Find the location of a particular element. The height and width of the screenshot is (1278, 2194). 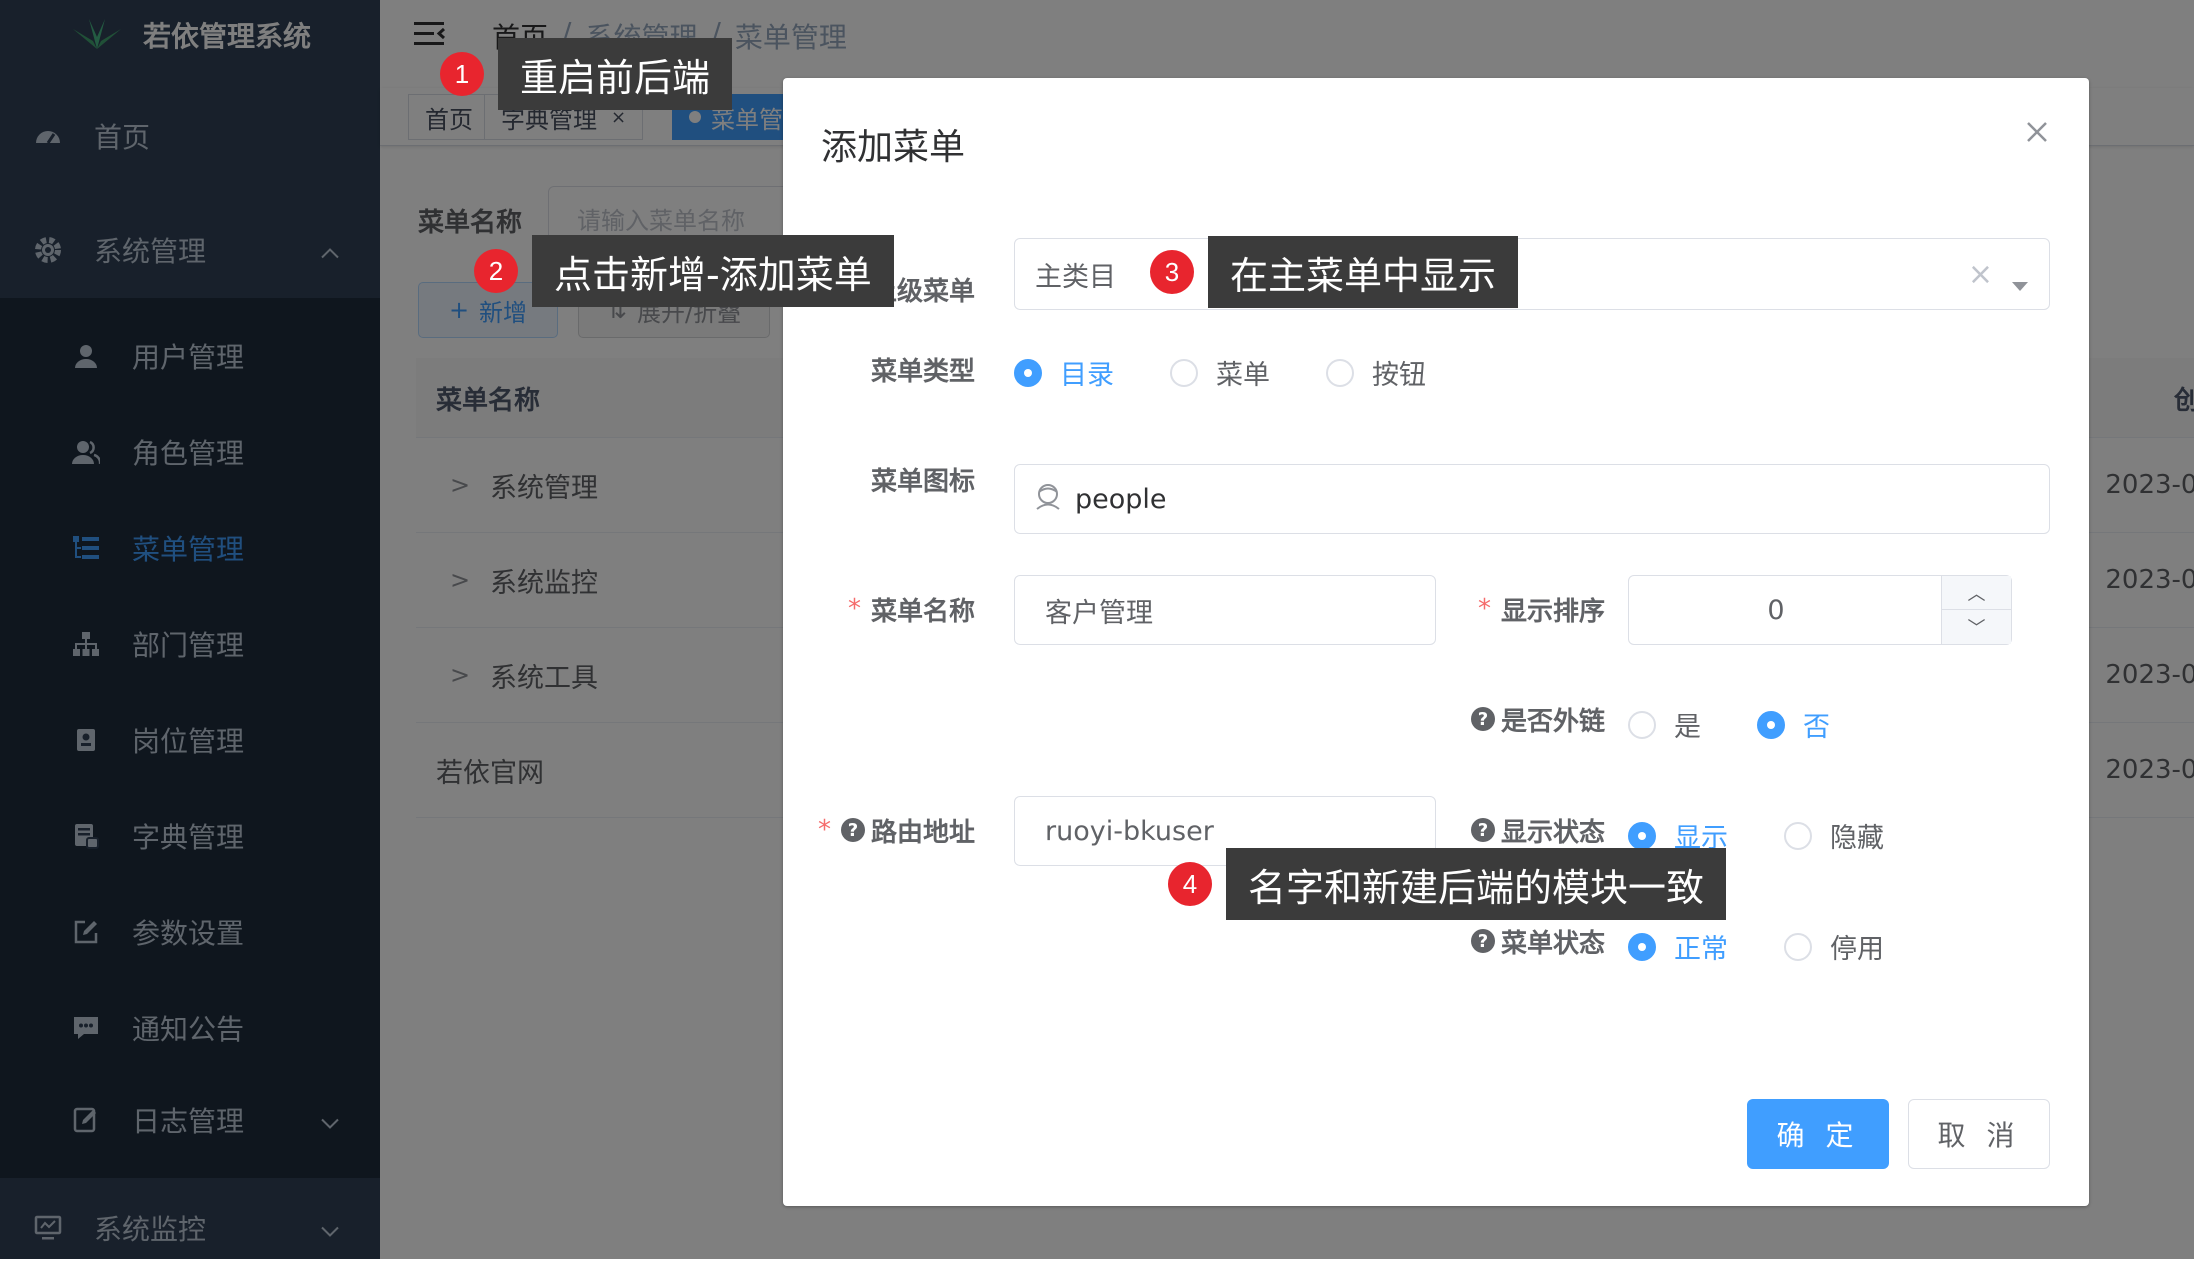

annotation-badge: 3 is located at coordinates (1172, 272).